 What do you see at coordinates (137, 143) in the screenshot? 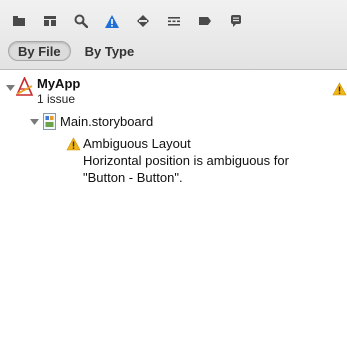
I see `issue-title: Ambiguous Layout` at bounding box center [137, 143].